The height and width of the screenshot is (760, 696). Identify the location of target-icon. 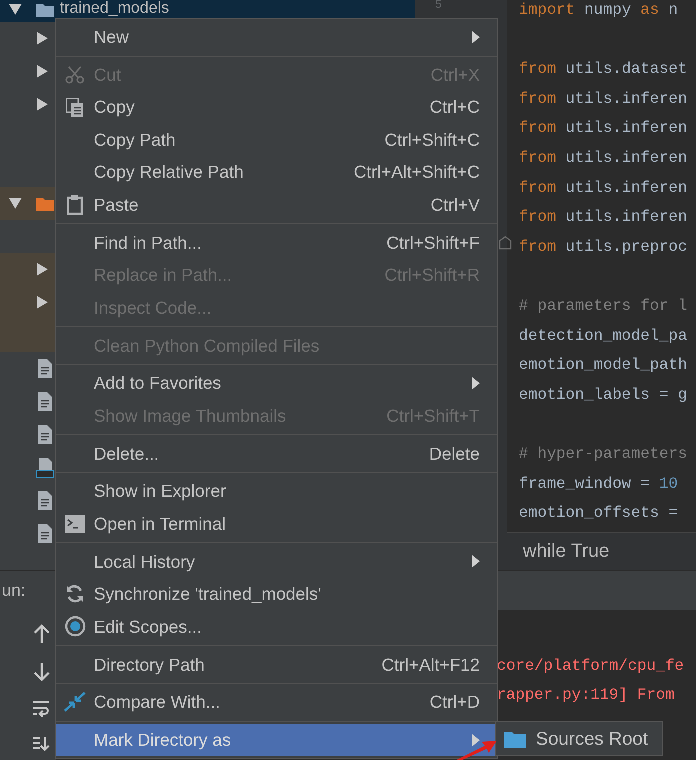
(75, 627).